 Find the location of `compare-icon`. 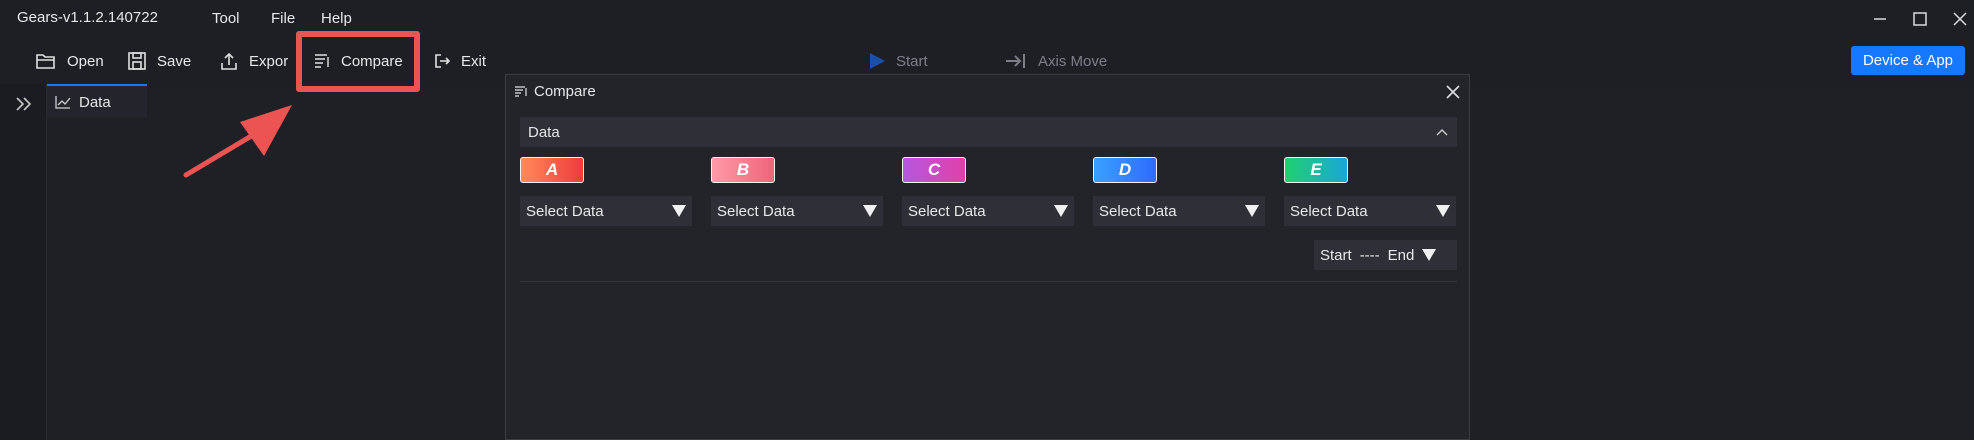

compare-icon is located at coordinates (521, 91).